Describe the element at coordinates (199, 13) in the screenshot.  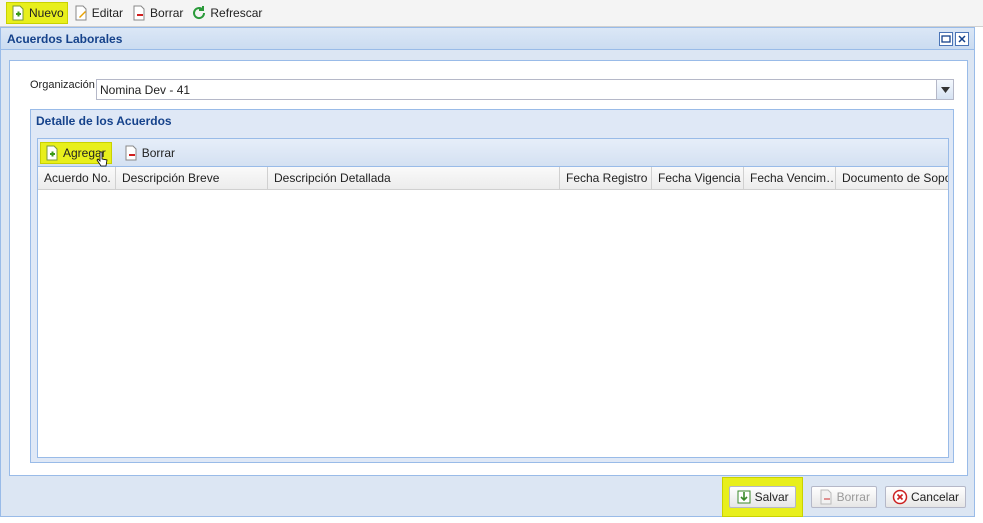
I see `refresh-icon` at that location.